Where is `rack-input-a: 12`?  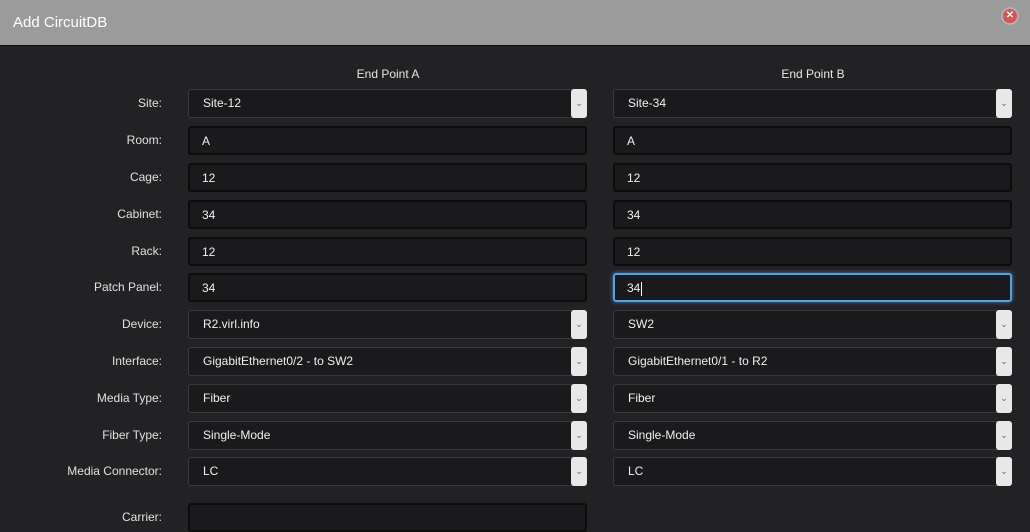 rack-input-a: 12 is located at coordinates (387, 251).